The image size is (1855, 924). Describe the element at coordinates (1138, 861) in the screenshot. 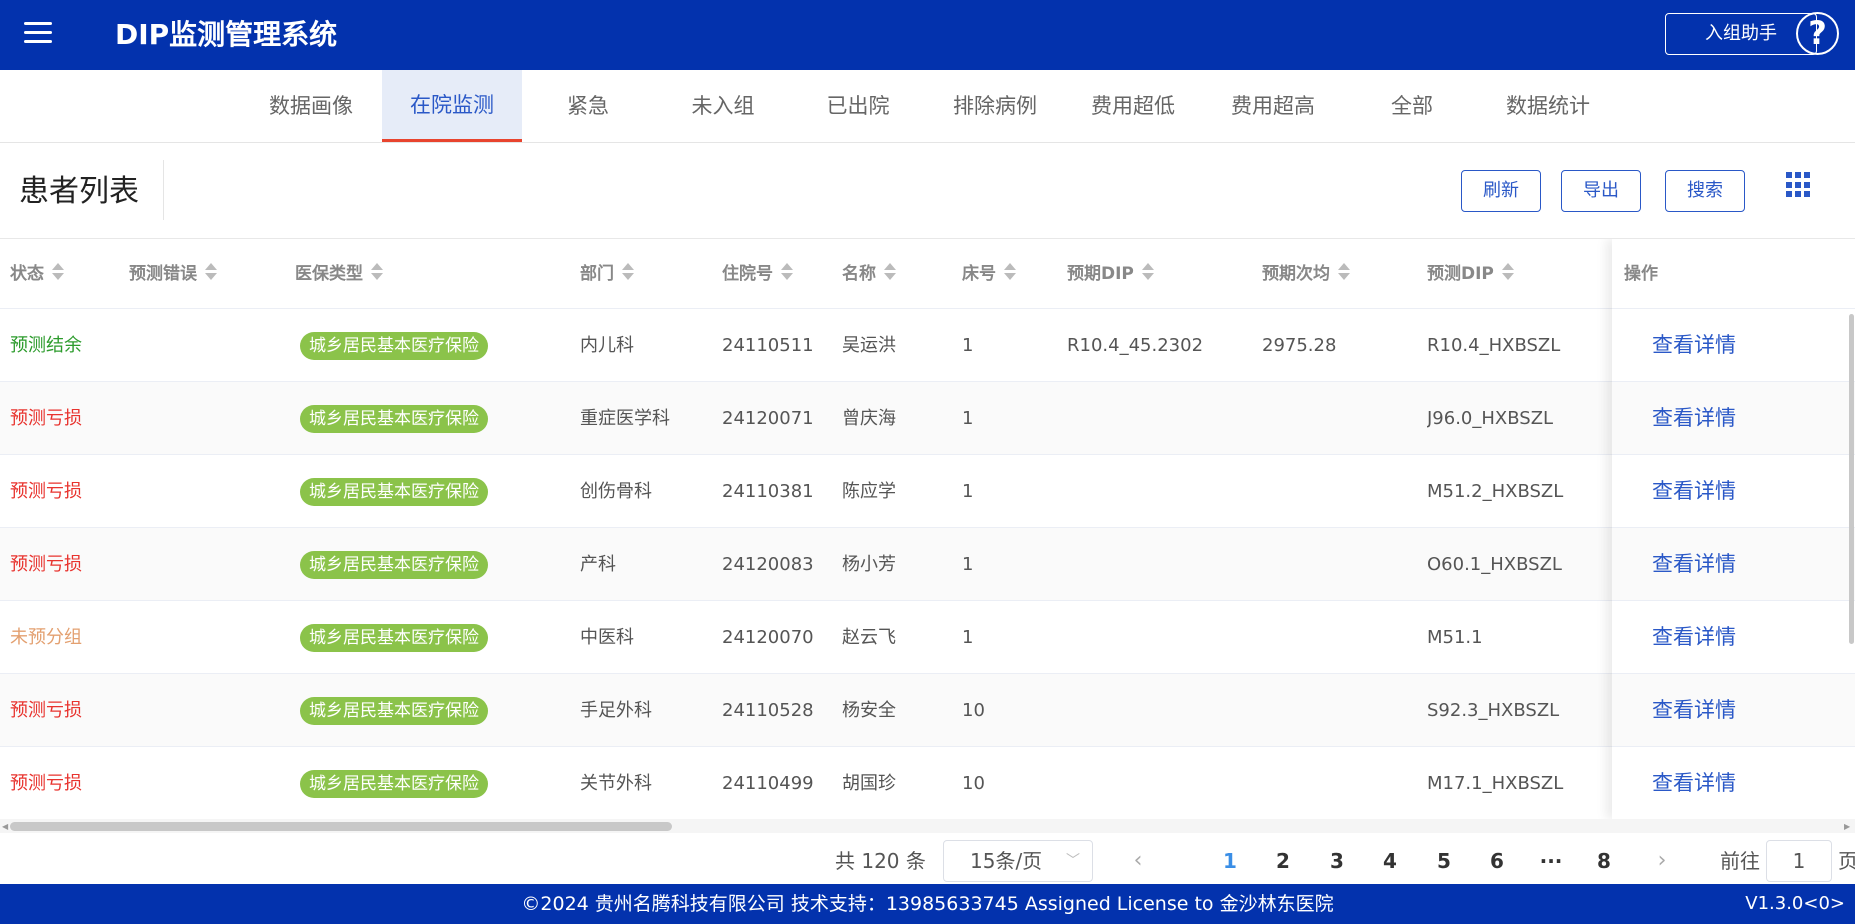

I see `prev-page-icon: ‹` at that location.